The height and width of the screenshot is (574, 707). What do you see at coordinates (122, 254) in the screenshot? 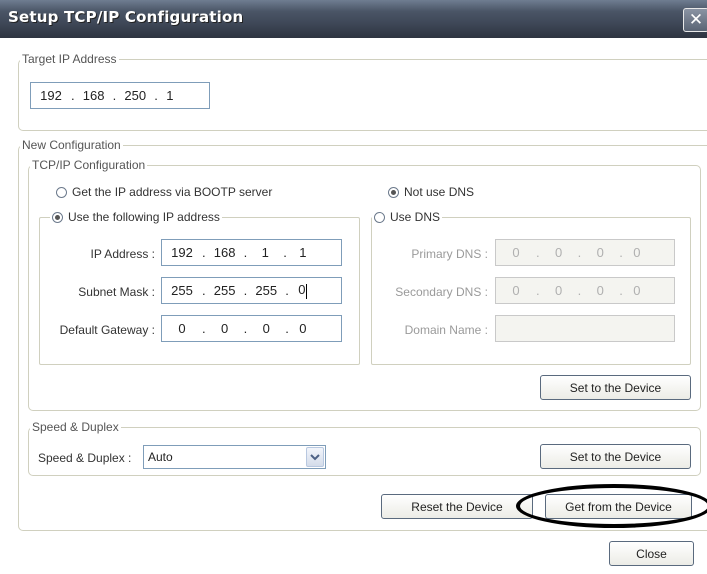
I see `ip-address-label: IP Address :` at bounding box center [122, 254].